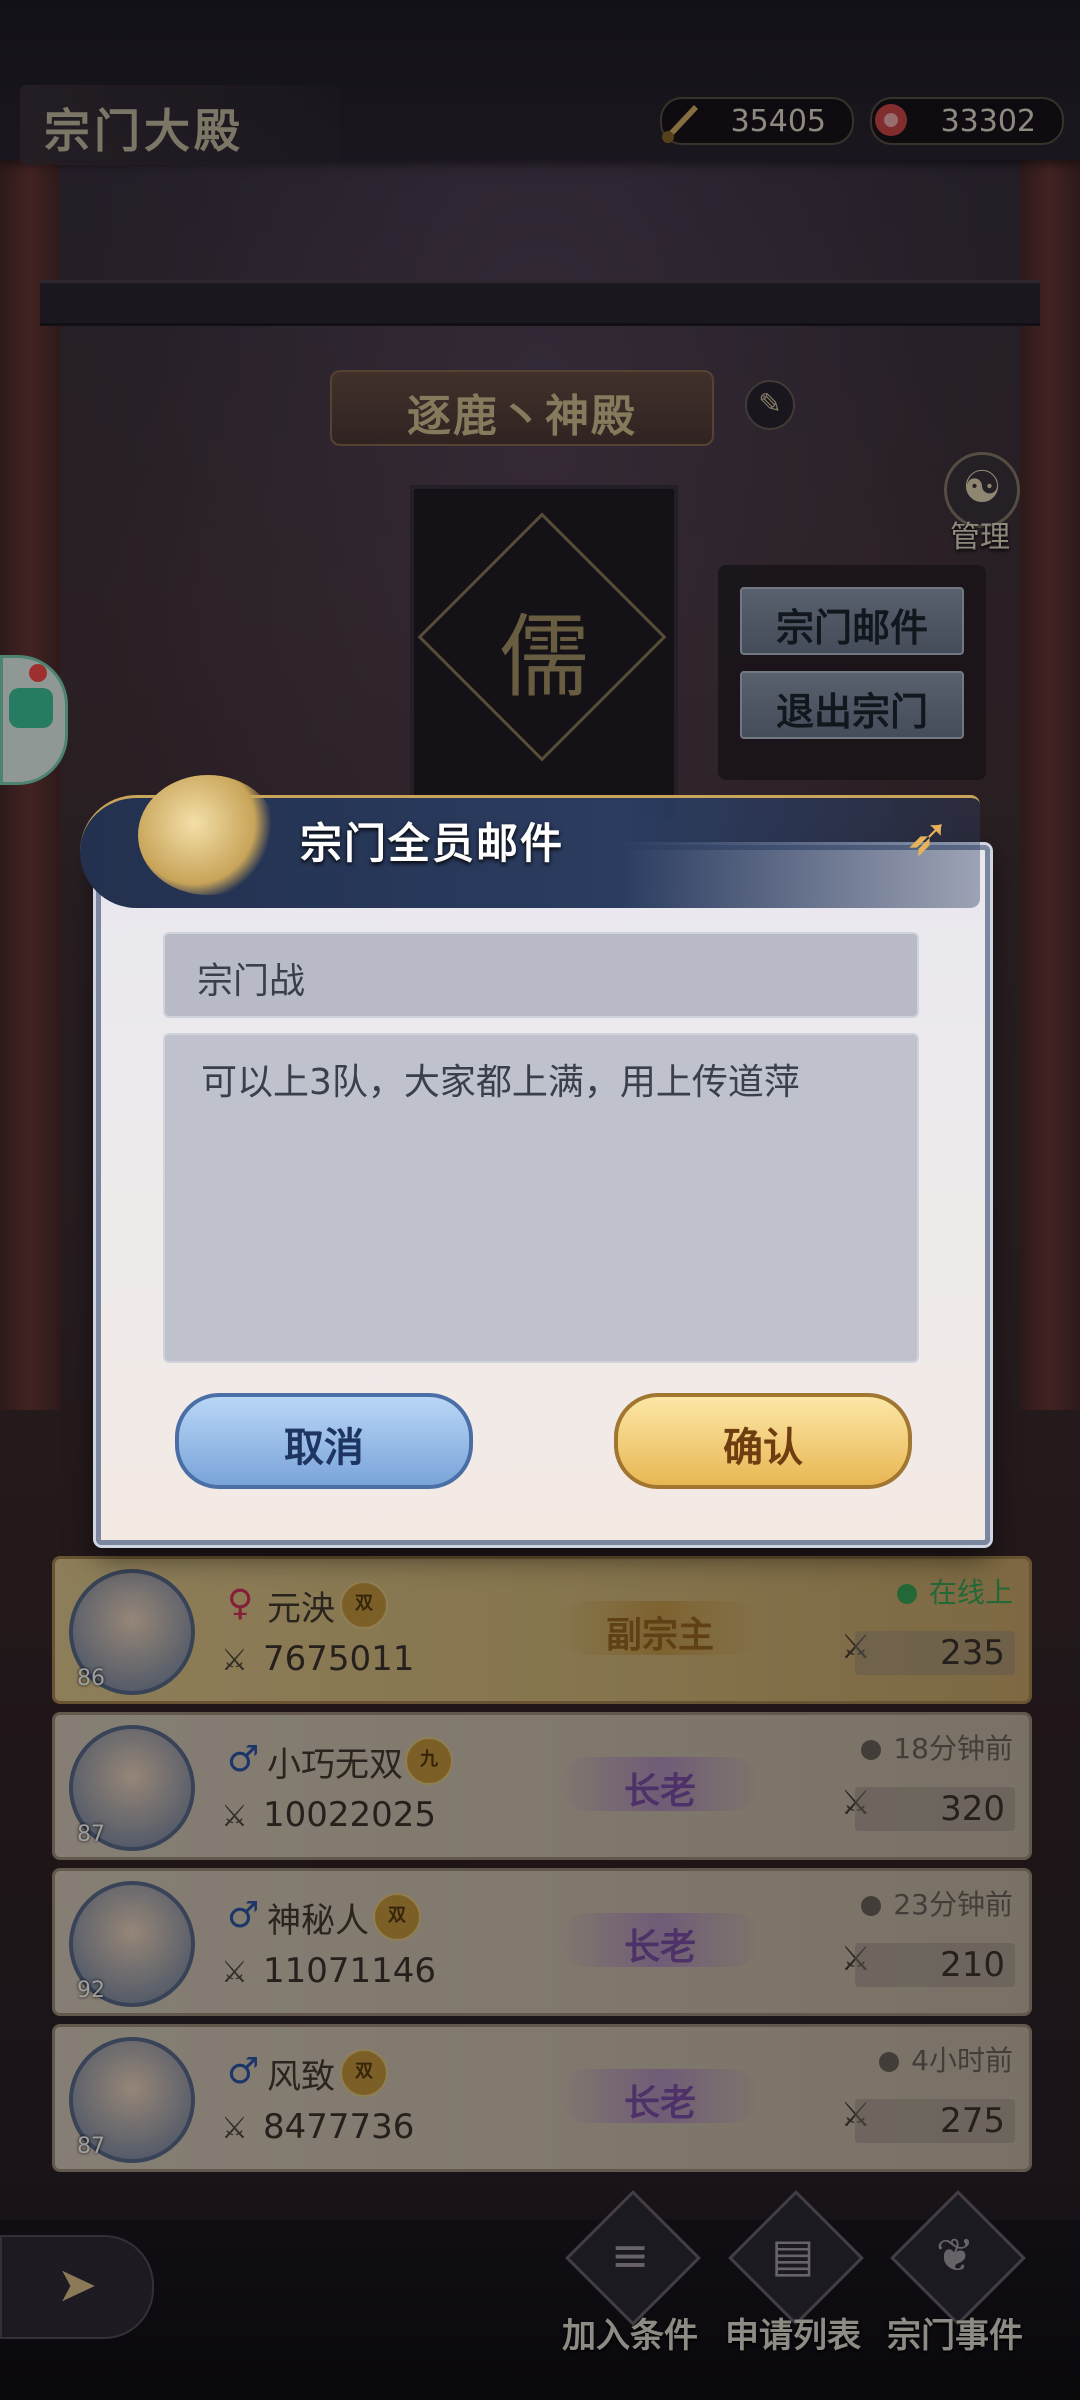  I want to click on moon-decoration-icon, so click(208, 835).